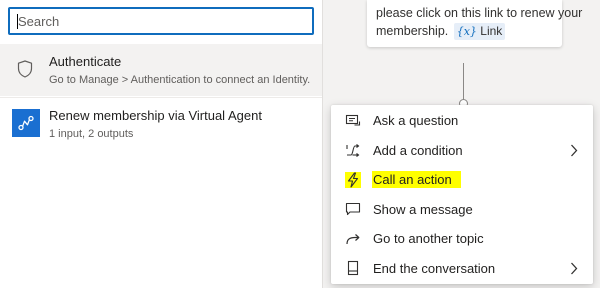  Describe the element at coordinates (155, 115) in the screenshot. I see `picker-item-title: Renew membership via Virtual Agent` at that location.